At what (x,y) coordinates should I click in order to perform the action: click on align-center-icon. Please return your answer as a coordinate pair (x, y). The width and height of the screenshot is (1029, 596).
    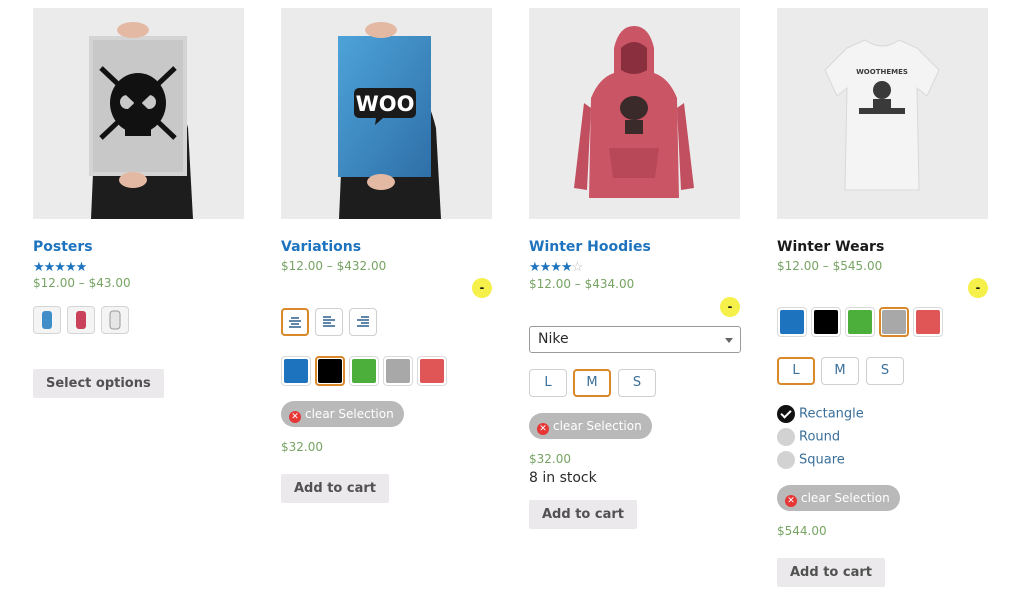
    Looking at the image, I should click on (295, 322).